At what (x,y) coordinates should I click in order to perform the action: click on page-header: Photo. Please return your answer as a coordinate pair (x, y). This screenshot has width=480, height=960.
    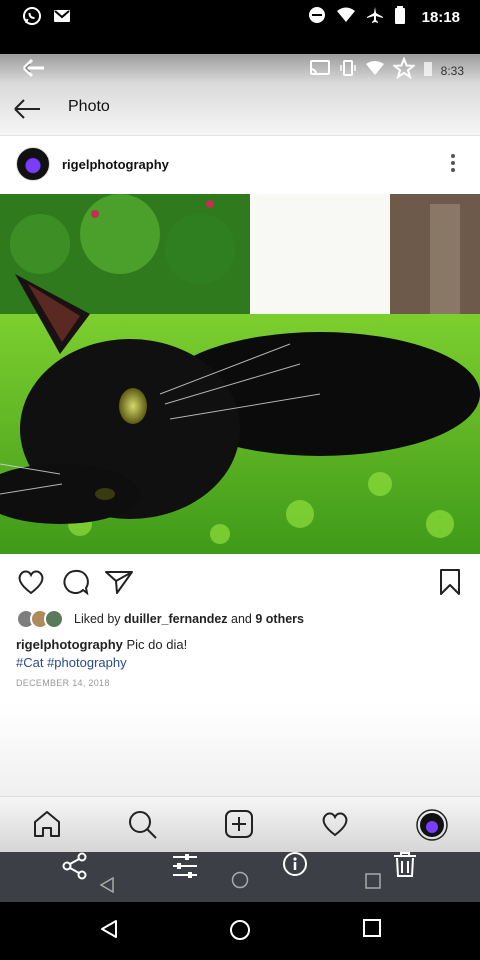
    Looking at the image, I should click on (240, 109).